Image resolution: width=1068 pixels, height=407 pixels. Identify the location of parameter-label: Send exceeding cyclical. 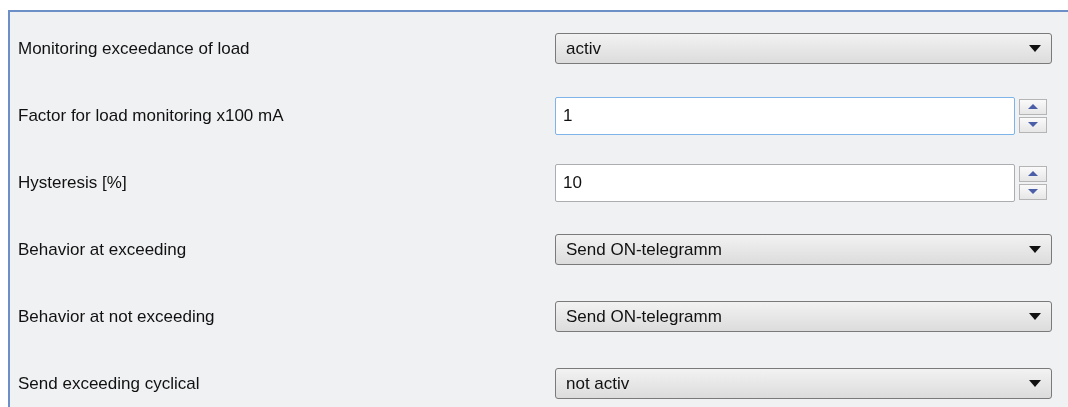
(109, 383).